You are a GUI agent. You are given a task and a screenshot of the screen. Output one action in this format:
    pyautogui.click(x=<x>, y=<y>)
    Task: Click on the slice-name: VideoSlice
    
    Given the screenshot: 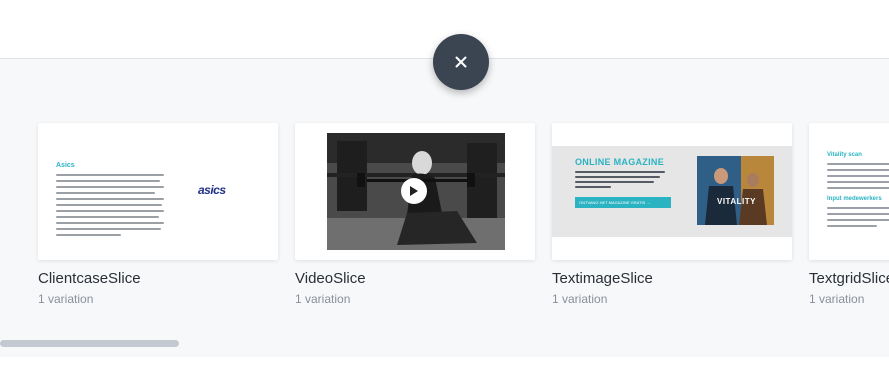 What is the action you would take?
    pyautogui.click(x=330, y=278)
    